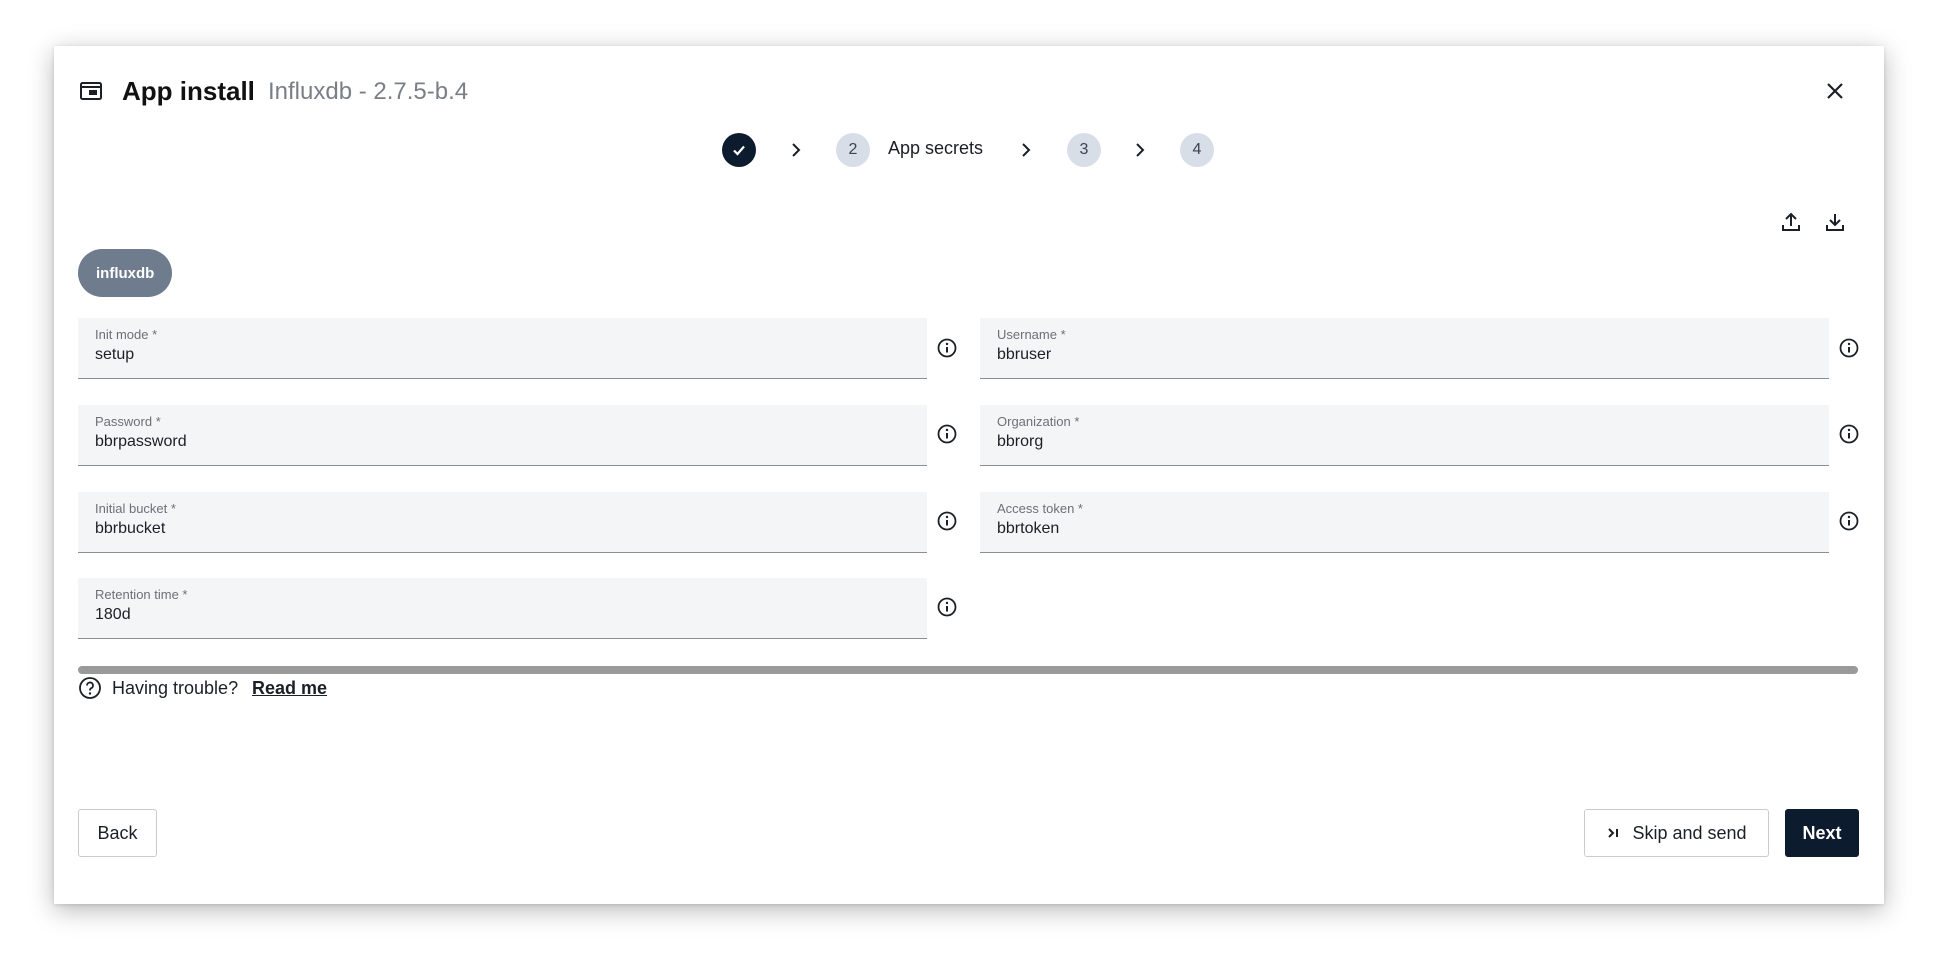 Image resolution: width=1938 pixels, height=969 pixels. Describe the element at coordinates (502, 348) in the screenshot. I see `init-mode-field: Init mode * setup` at that location.